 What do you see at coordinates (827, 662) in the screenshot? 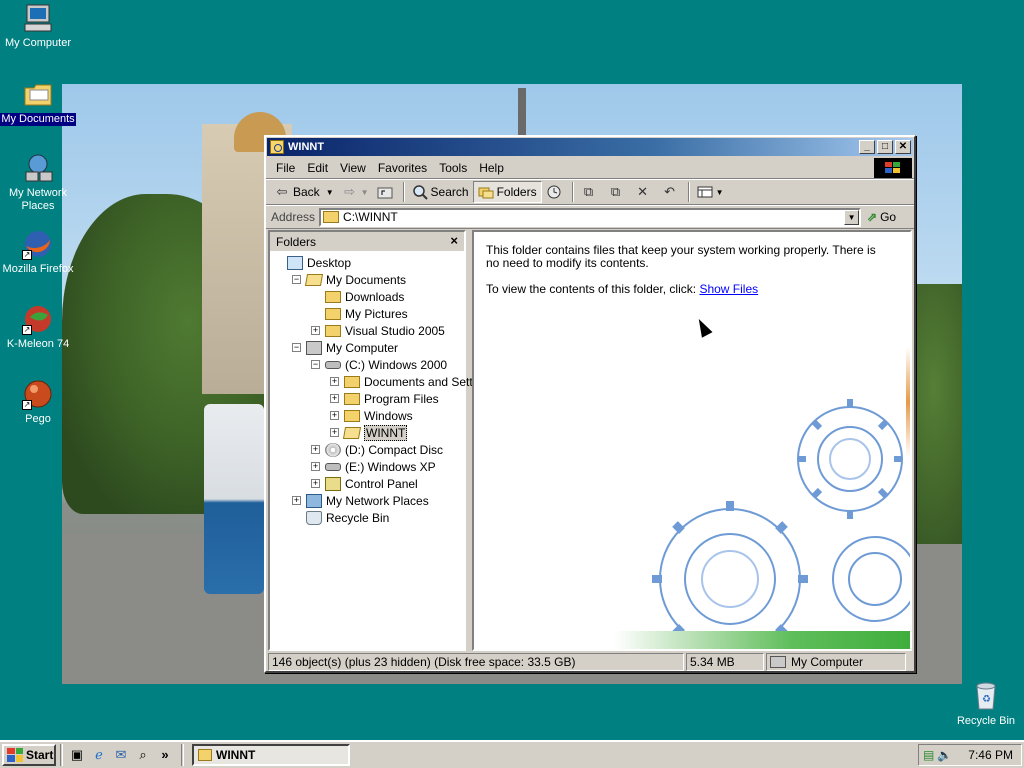
I see `status-zone-label: My Computer` at bounding box center [827, 662].